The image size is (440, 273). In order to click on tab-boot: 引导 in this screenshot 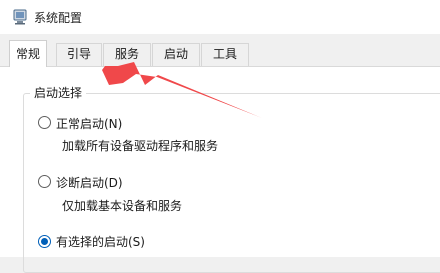, I will do `click(79, 54)`.